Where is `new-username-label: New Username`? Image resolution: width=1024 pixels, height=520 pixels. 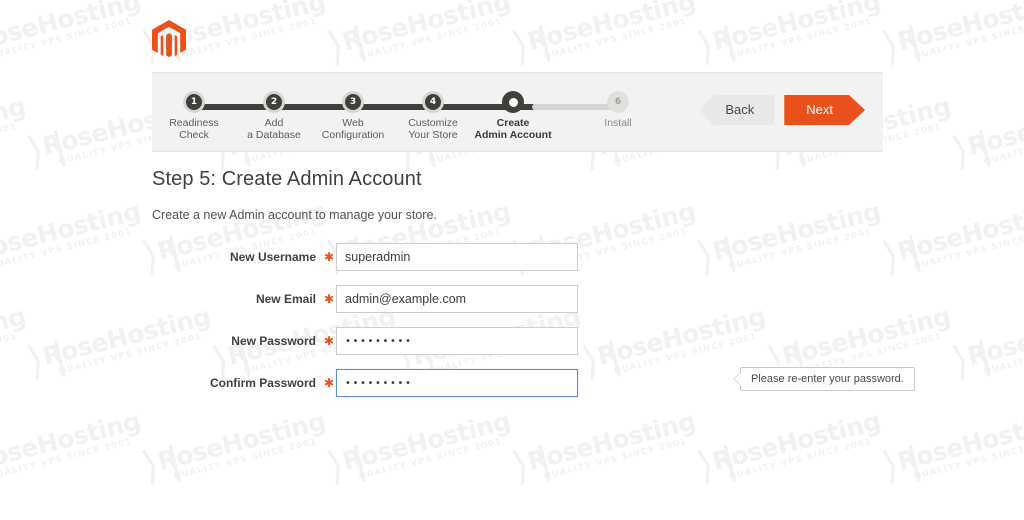
new-username-label: New Username is located at coordinates (272, 257).